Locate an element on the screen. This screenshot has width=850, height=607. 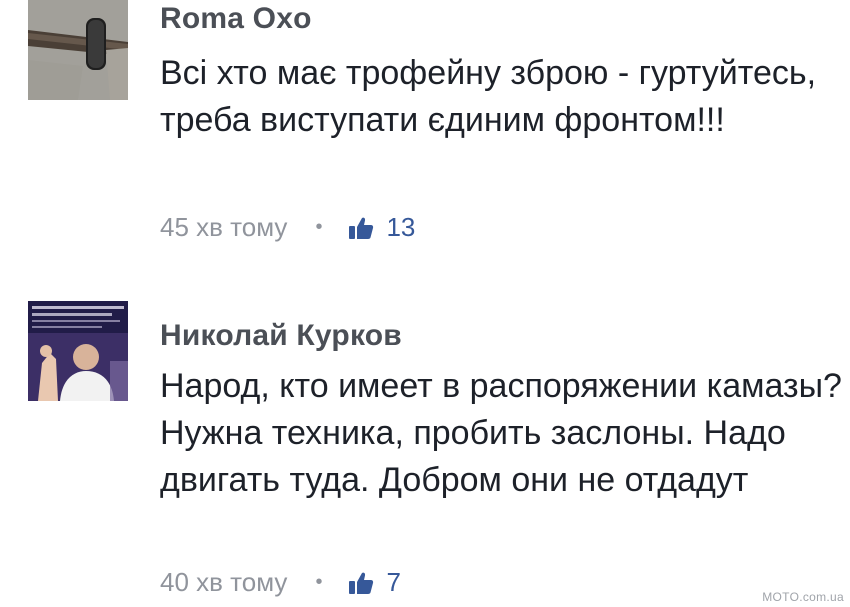
timestamp: 40 хв тому is located at coordinates (223, 582).